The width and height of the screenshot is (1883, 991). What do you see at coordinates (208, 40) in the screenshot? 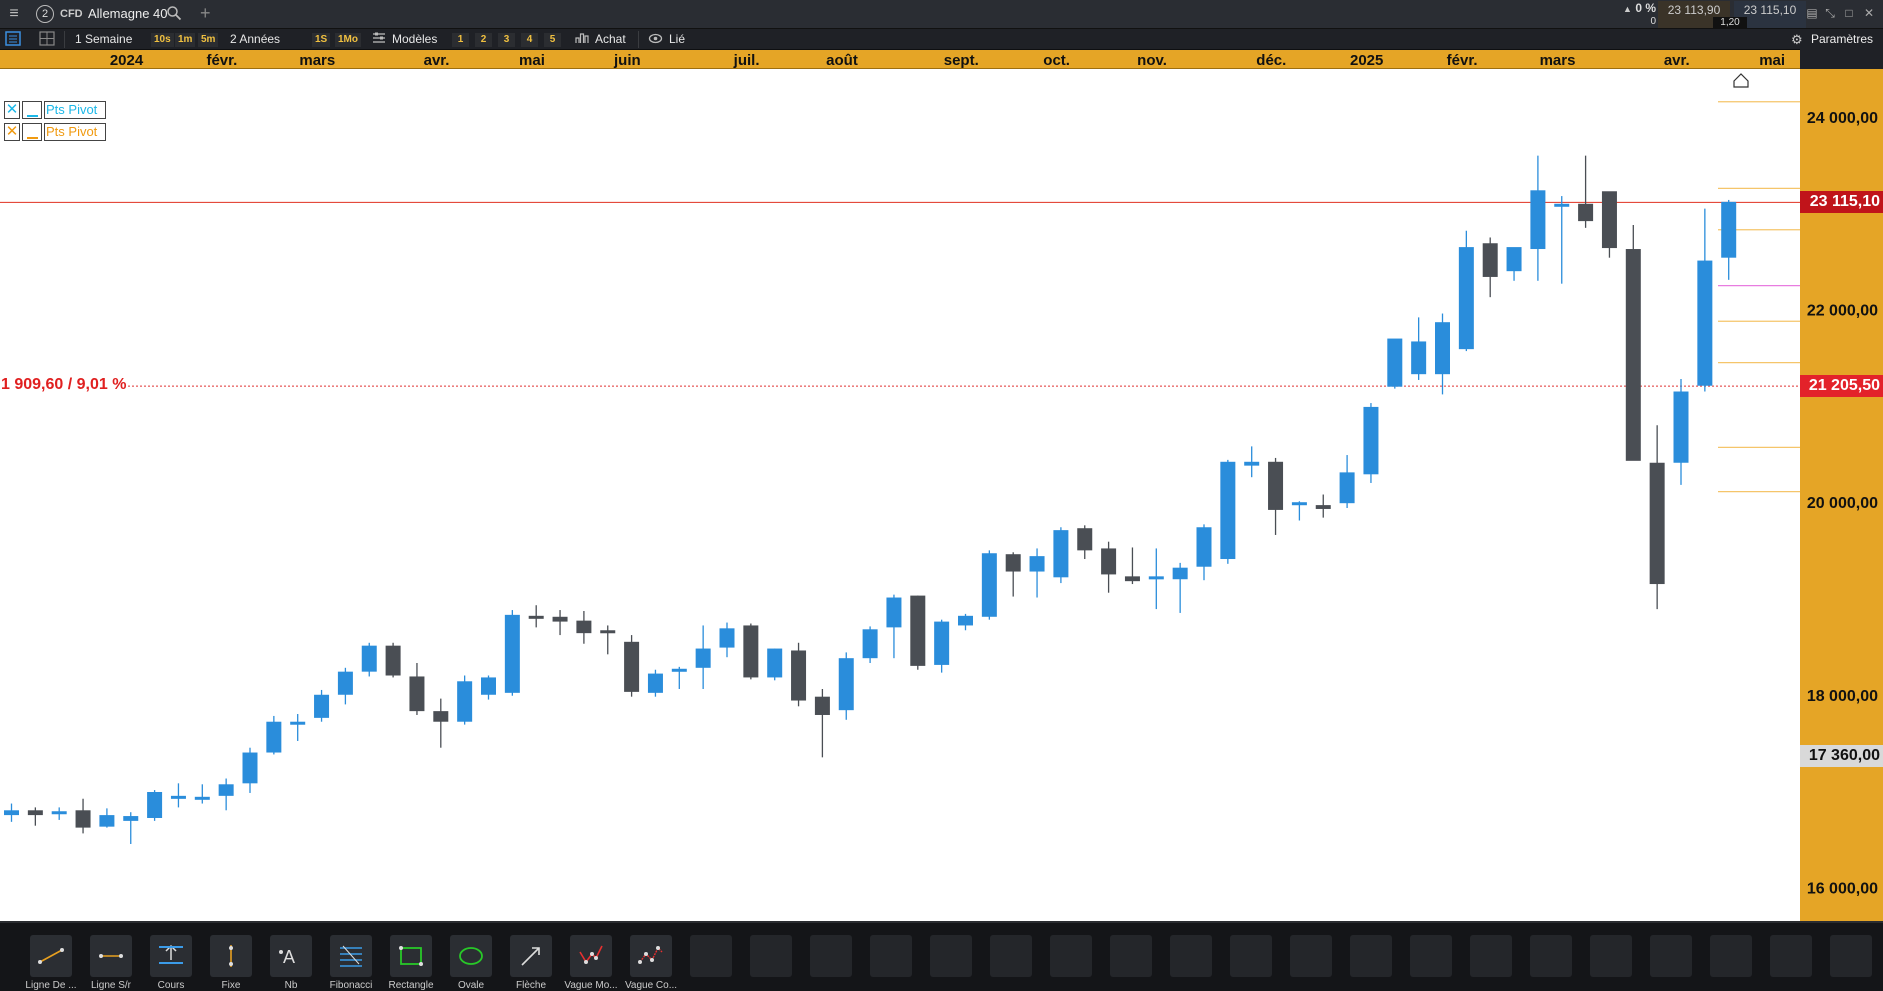
I see `interval-5m: 5m` at bounding box center [208, 40].